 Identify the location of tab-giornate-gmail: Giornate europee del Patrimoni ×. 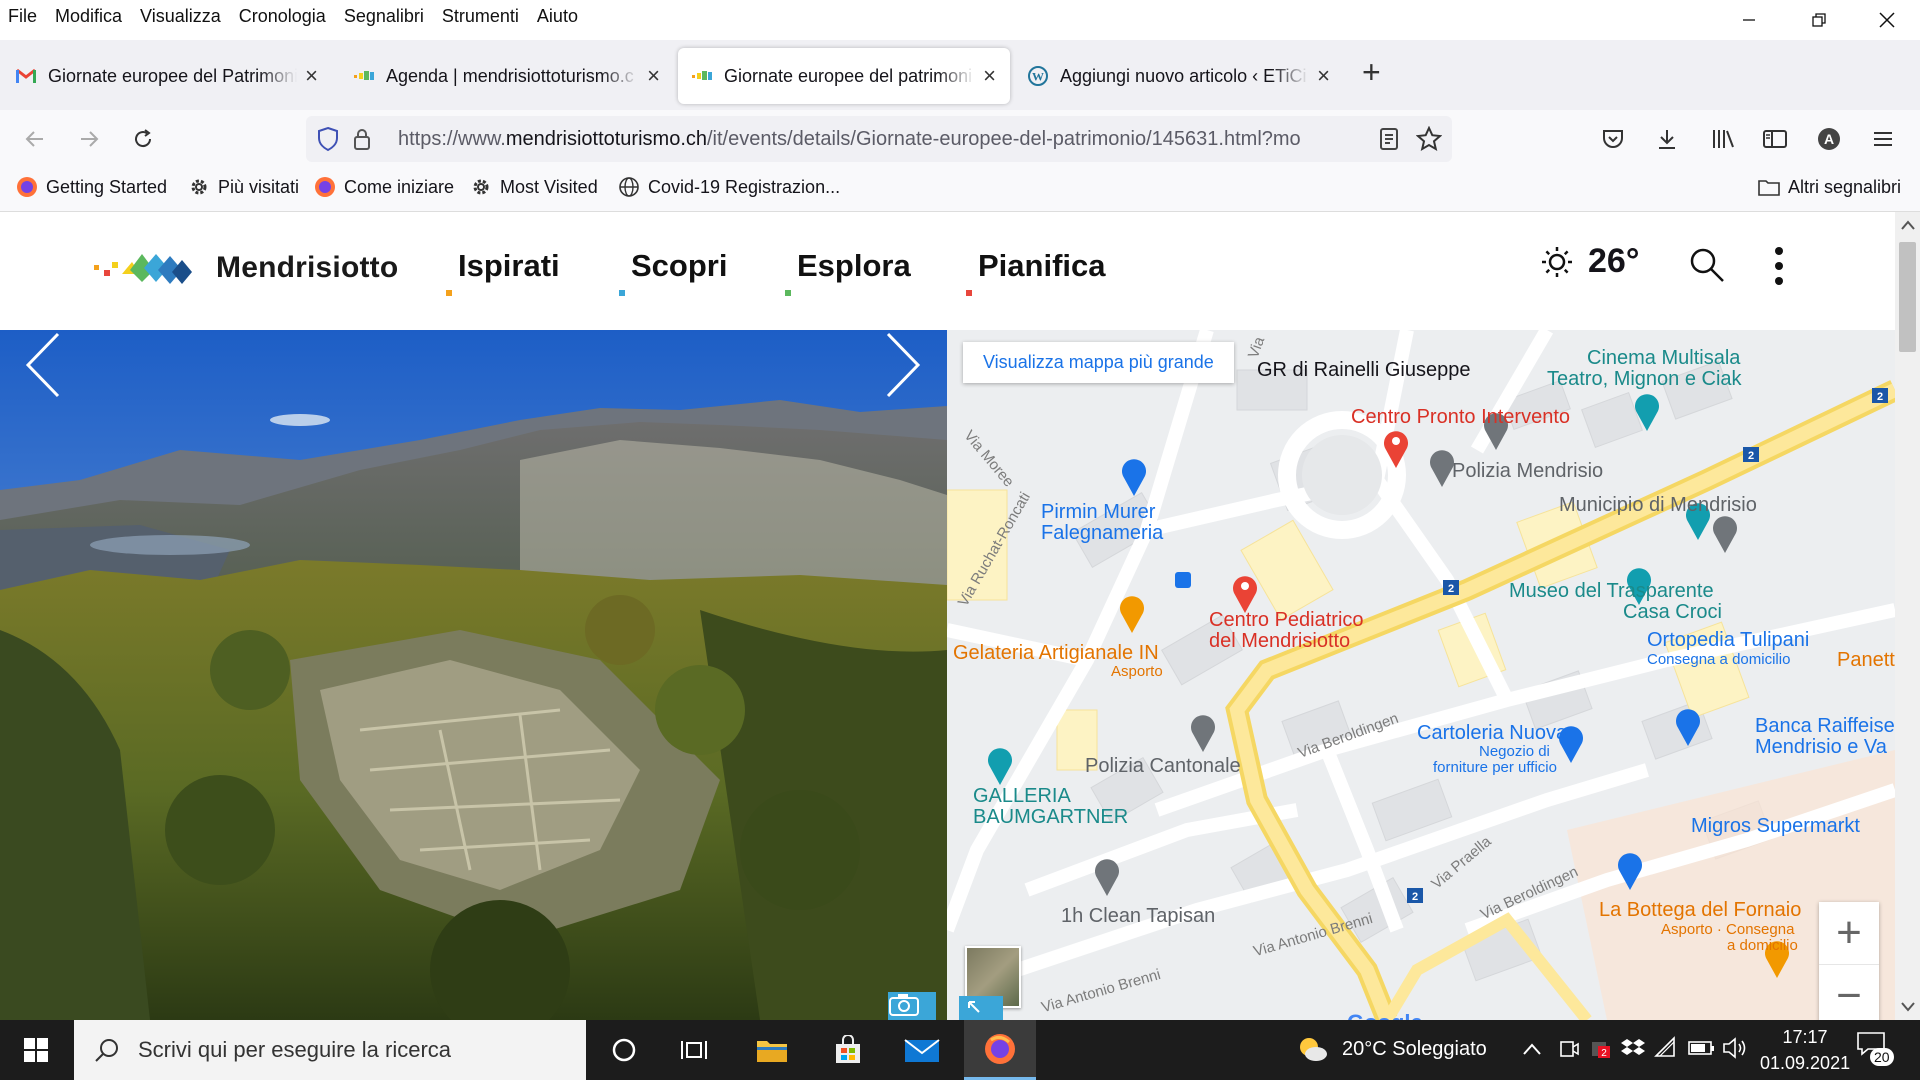
(167, 76).